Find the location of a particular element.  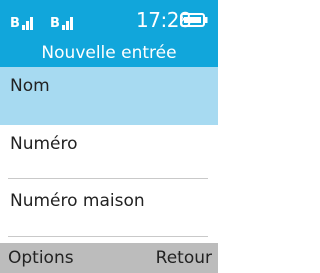

title-bar: Nouvelle entrée is located at coordinates (109, 53).